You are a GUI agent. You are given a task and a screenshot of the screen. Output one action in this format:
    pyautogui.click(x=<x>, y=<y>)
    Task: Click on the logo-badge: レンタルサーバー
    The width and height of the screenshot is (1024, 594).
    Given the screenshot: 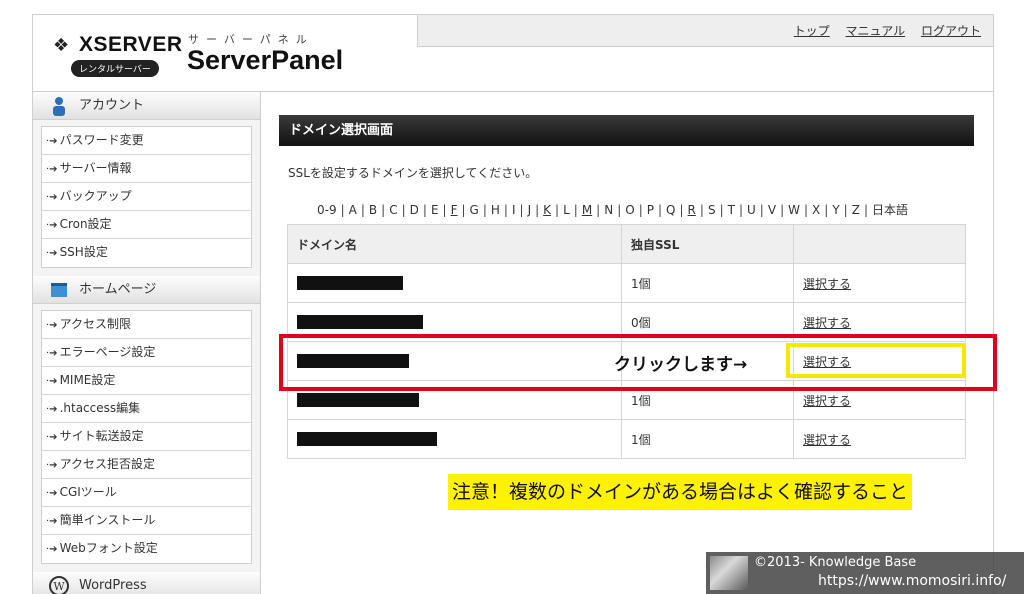 What is the action you would take?
    pyautogui.click(x=115, y=68)
    